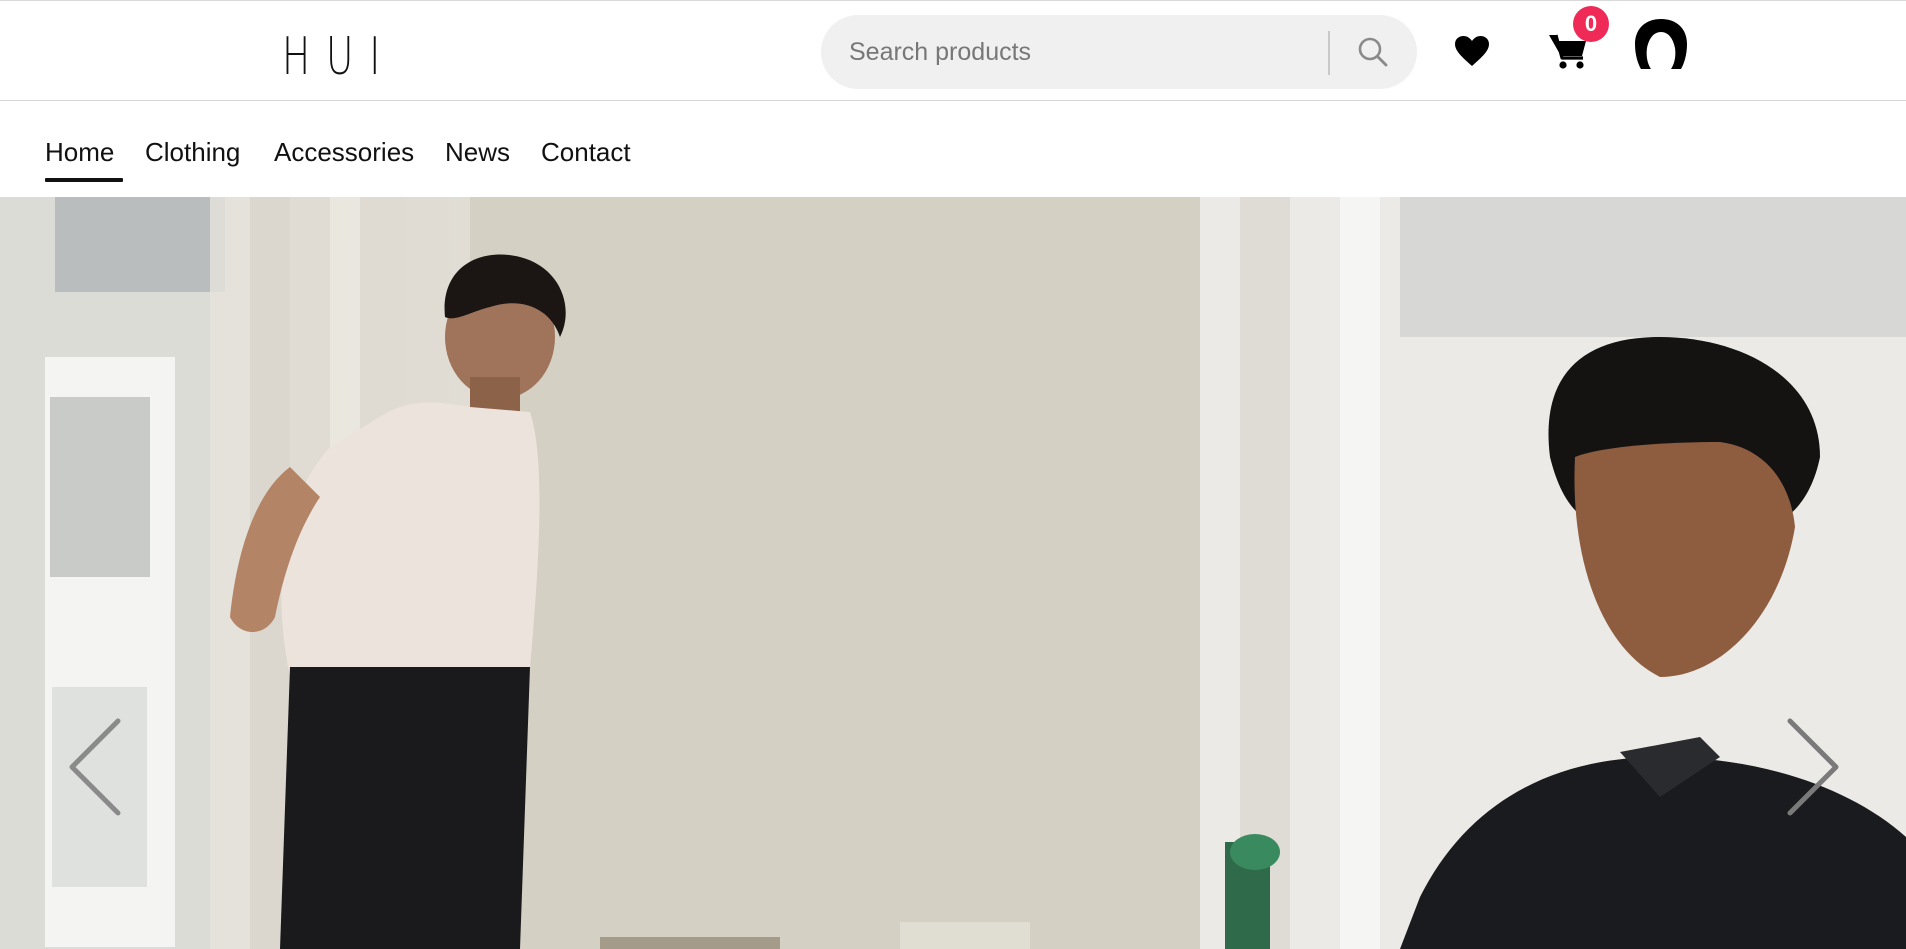 The height and width of the screenshot is (949, 1906). I want to click on logo: HUI, so click(339, 57).